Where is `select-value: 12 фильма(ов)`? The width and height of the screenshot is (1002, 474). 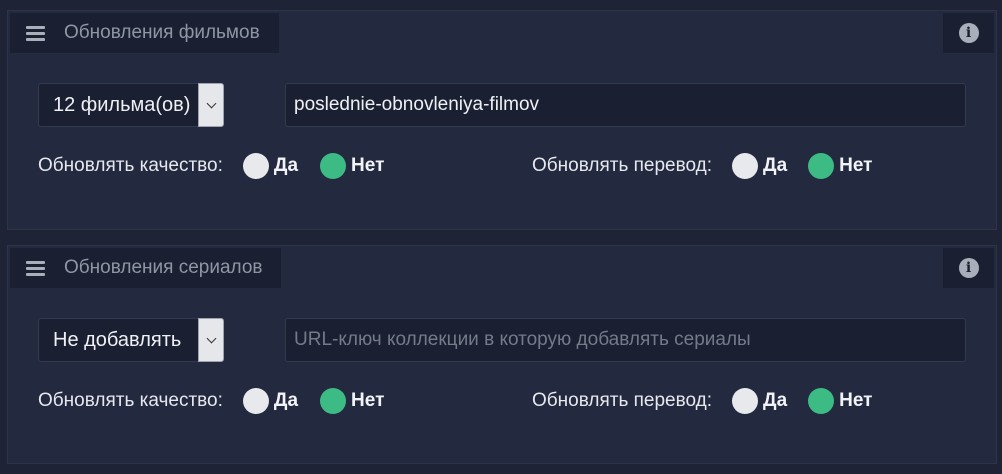 select-value: 12 фильма(ов) is located at coordinates (122, 105).